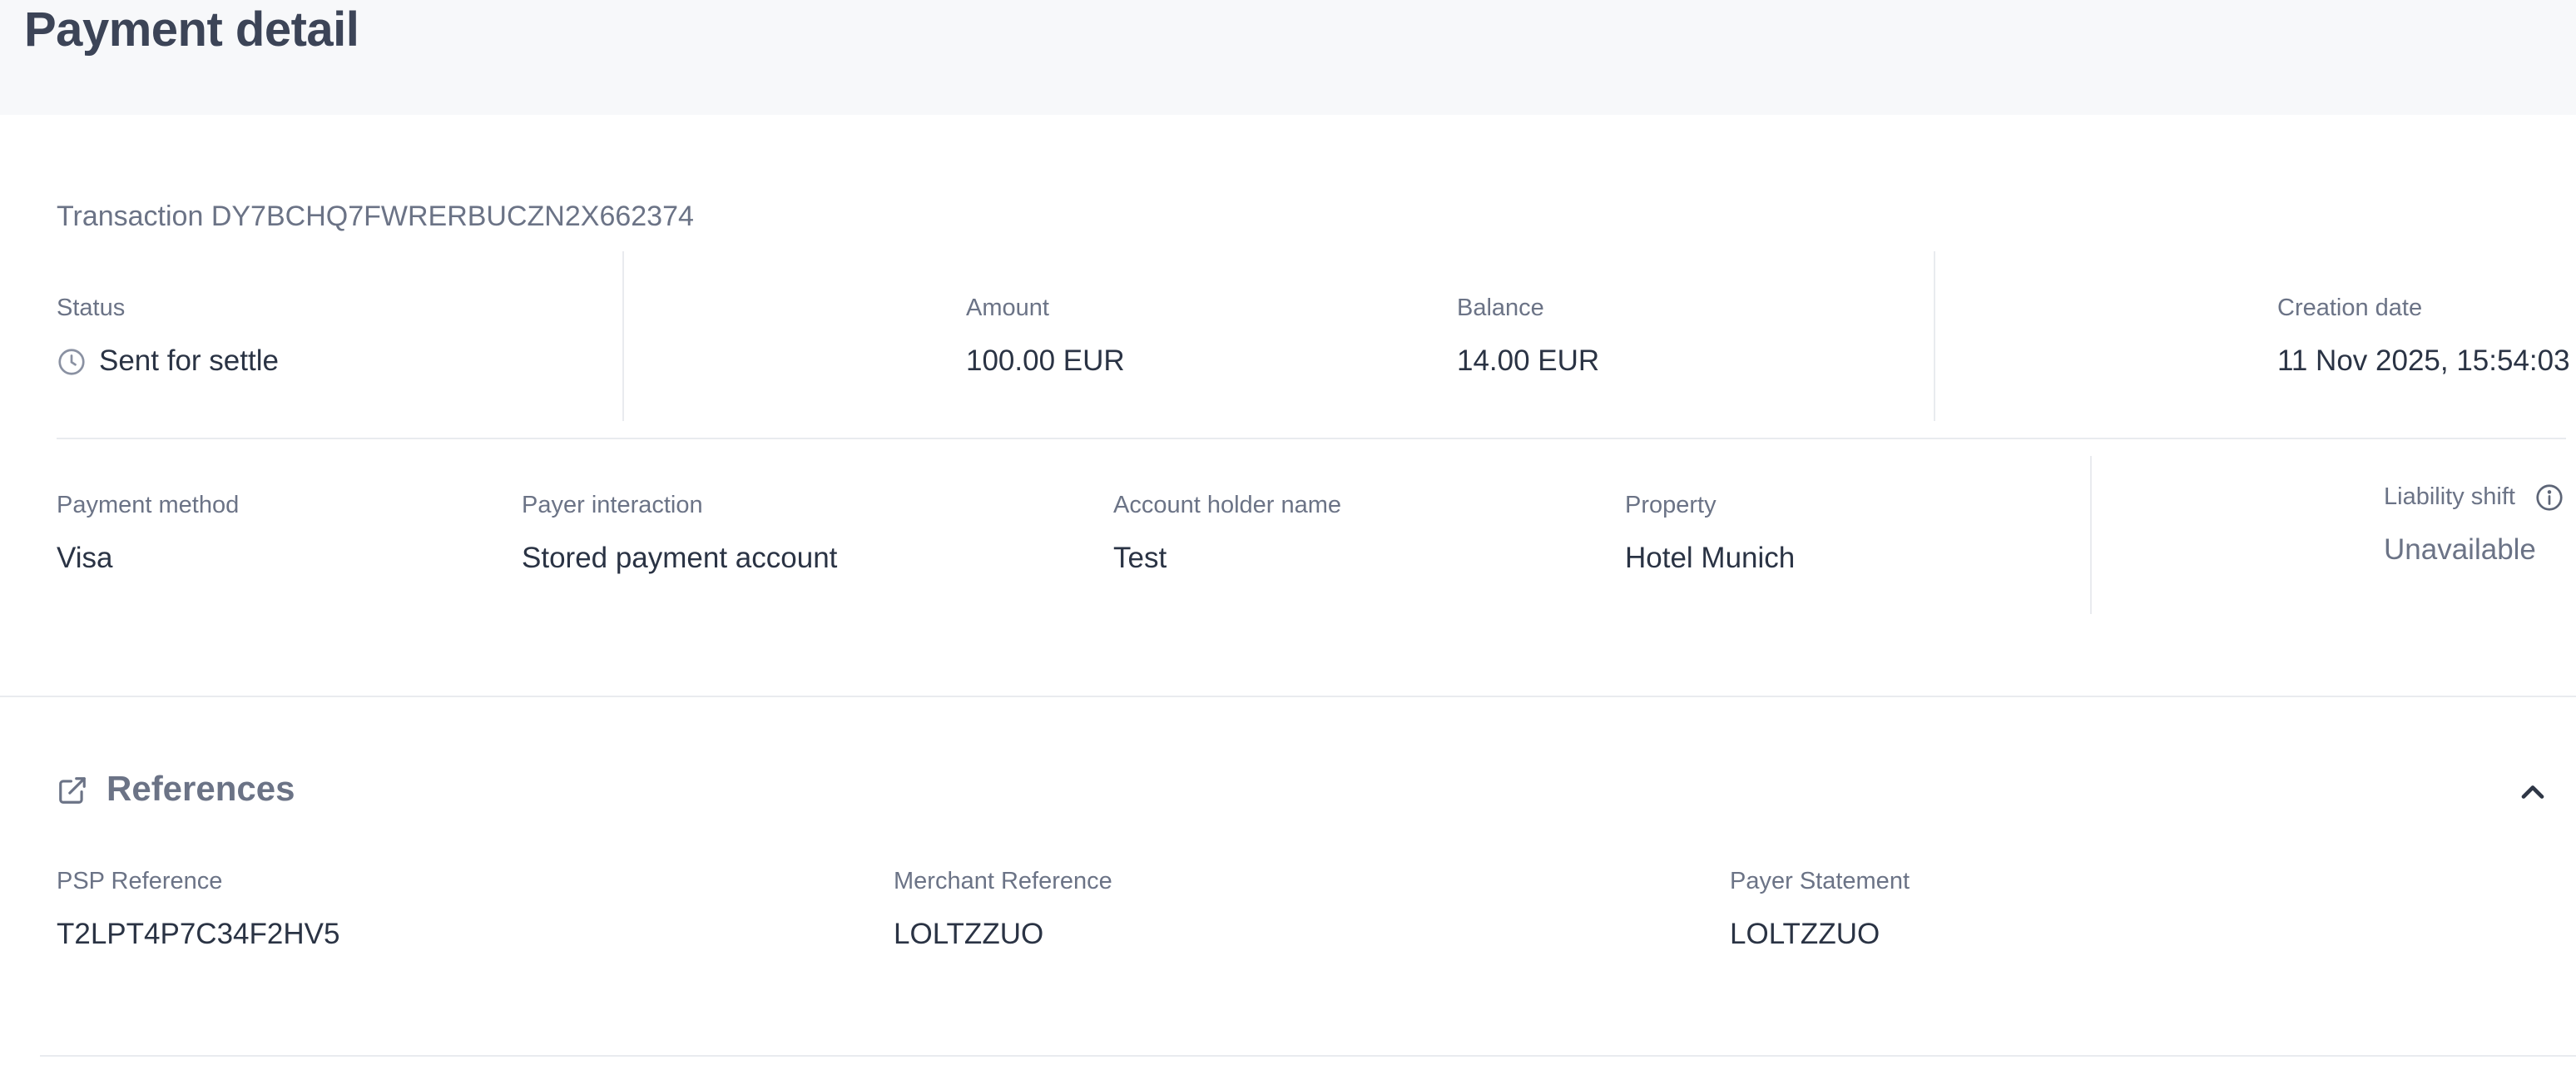 This screenshot has width=2576, height=1070. I want to click on info-icon, so click(2549, 498).